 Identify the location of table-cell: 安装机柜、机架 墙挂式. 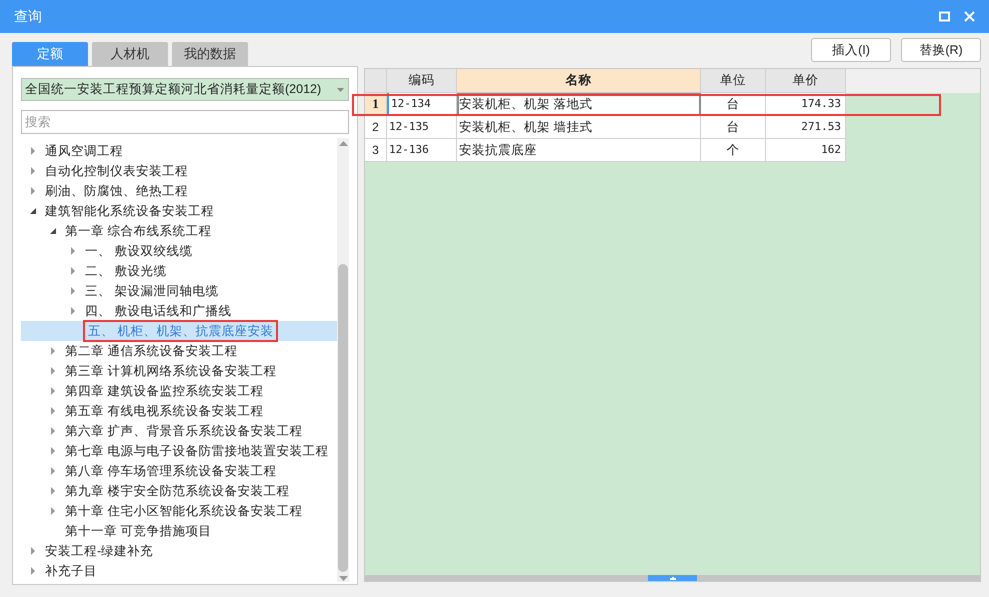
(579, 127).